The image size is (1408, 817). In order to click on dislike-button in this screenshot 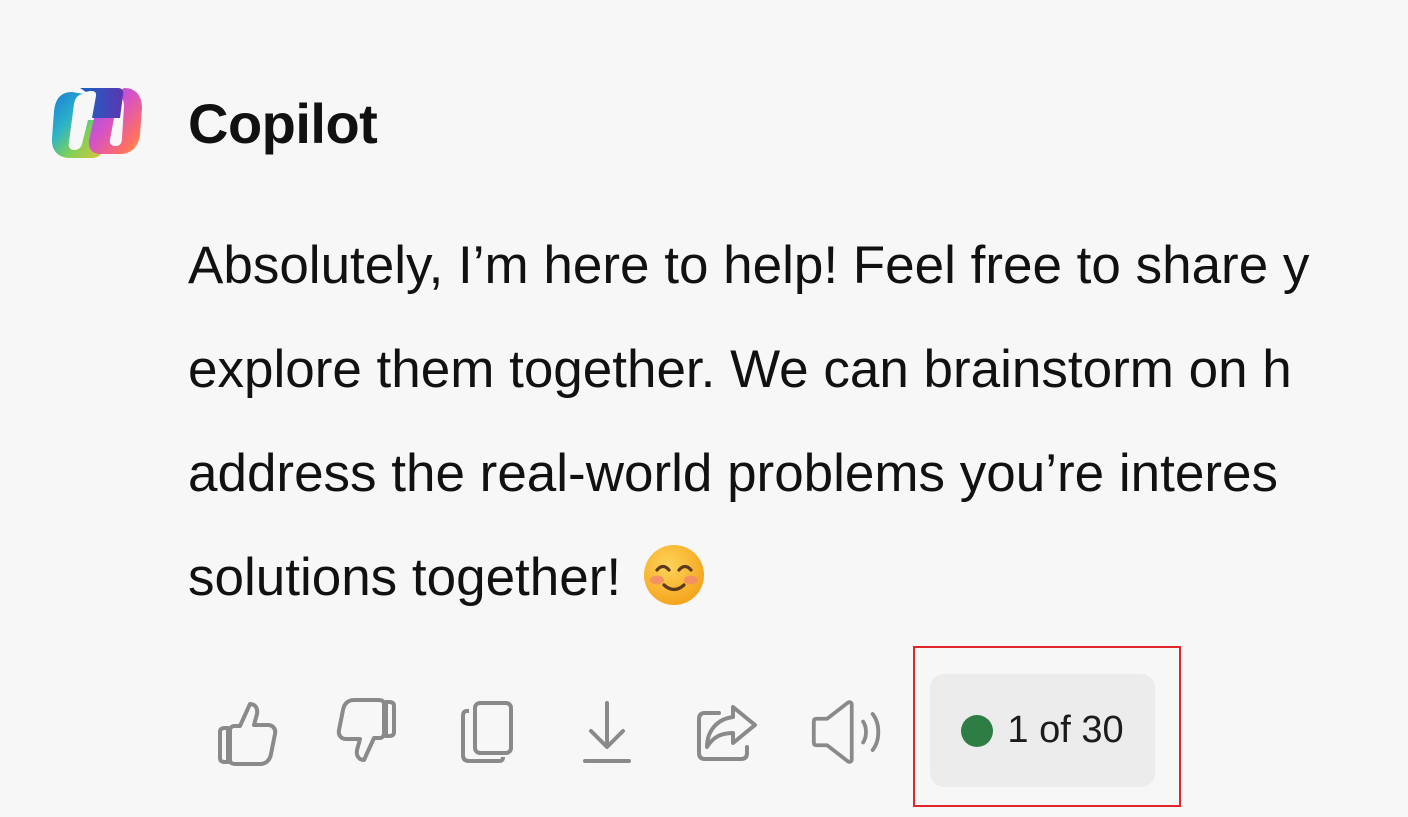, I will do `click(367, 732)`.